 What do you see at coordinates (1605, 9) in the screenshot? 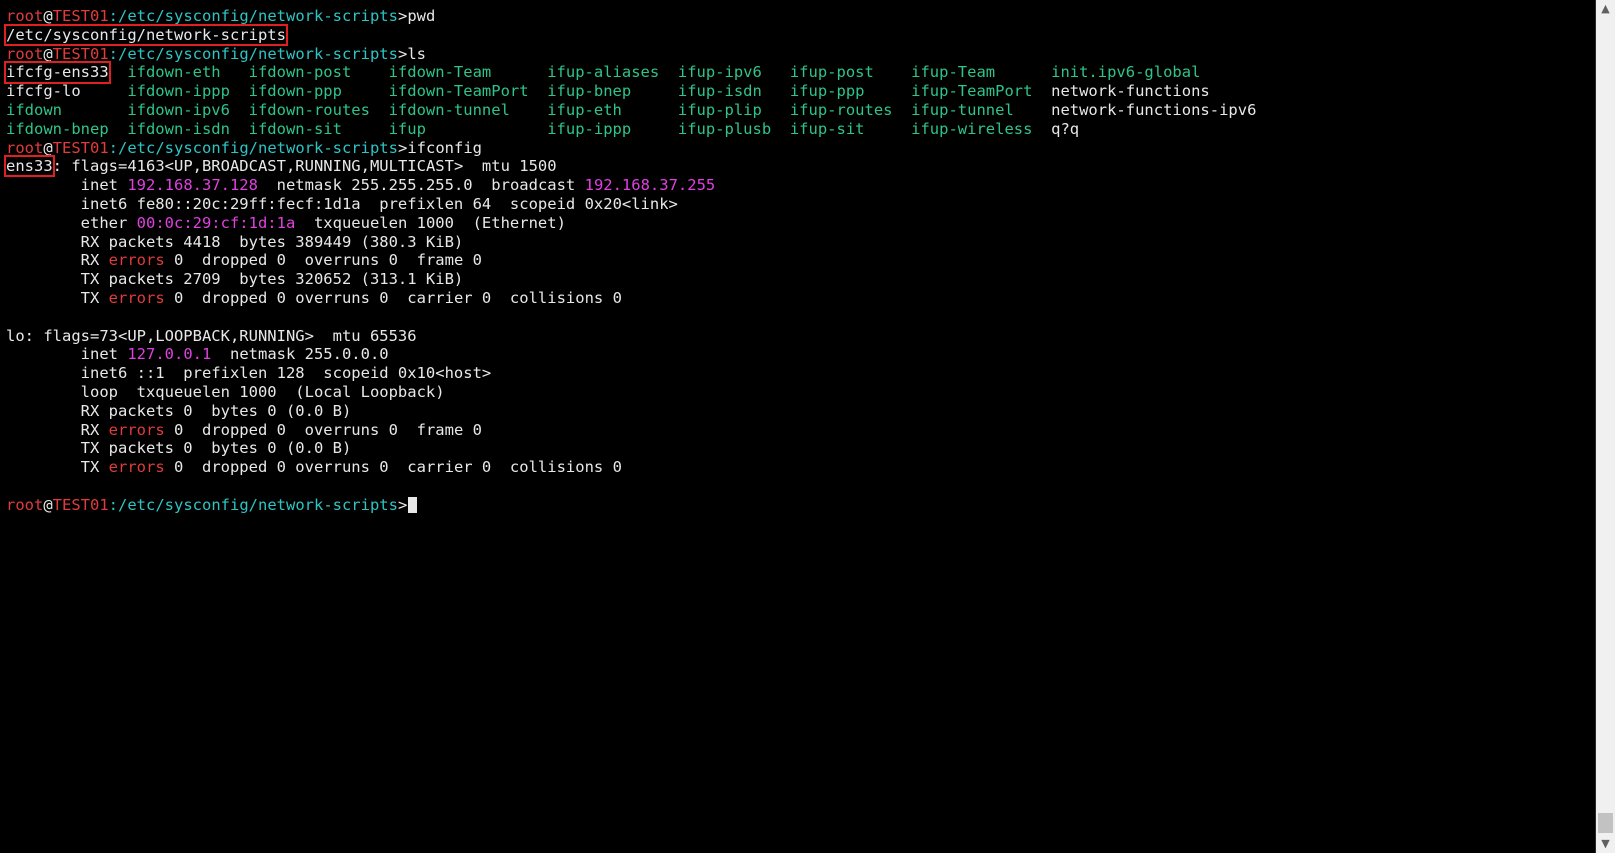
I see `scroll-up-icon: ▲` at bounding box center [1605, 9].